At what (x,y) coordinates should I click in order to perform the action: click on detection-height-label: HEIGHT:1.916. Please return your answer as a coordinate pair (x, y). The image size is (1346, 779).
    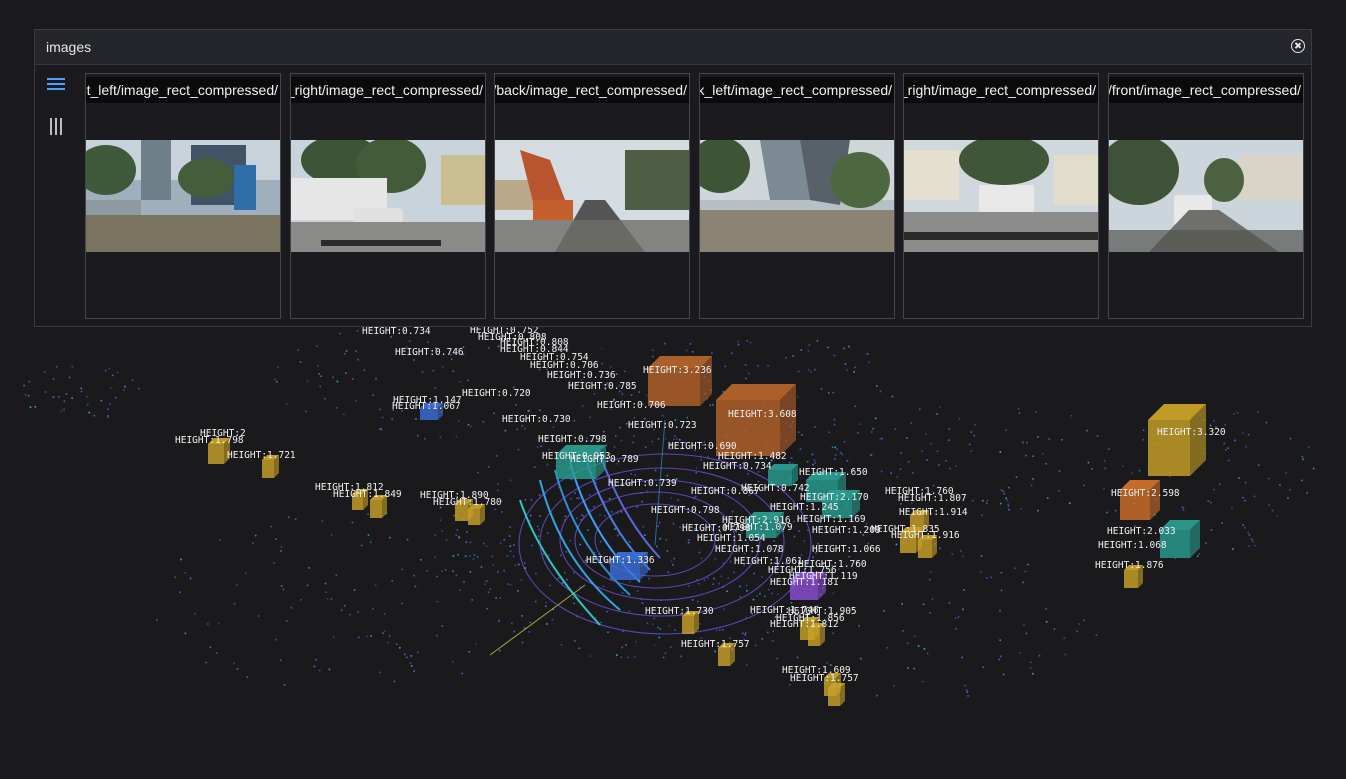
    Looking at the image, I should click on (925, 535).